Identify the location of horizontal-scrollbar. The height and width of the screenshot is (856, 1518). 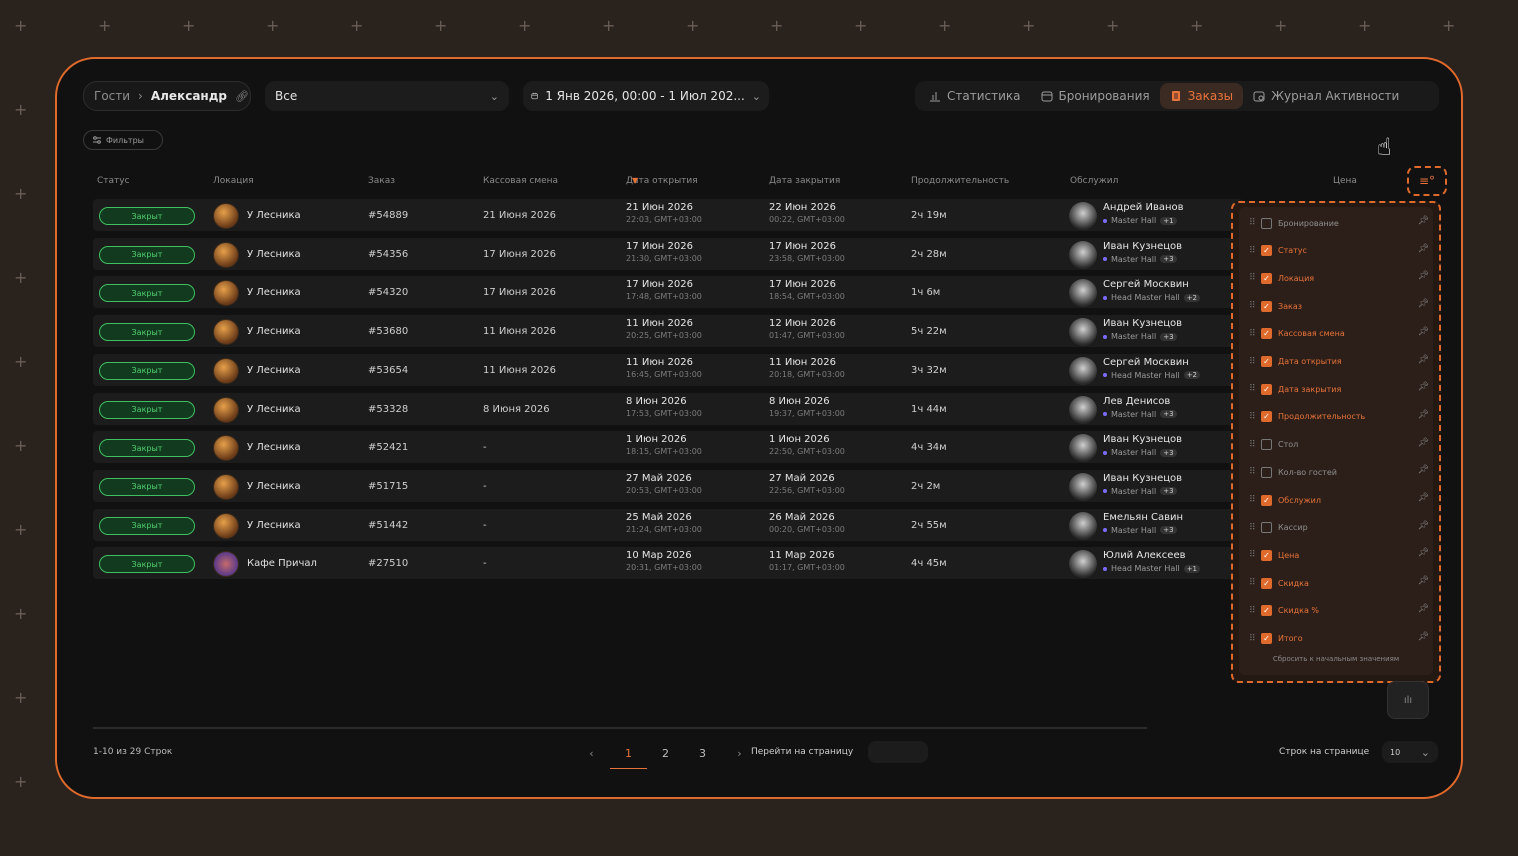
(620, 728).